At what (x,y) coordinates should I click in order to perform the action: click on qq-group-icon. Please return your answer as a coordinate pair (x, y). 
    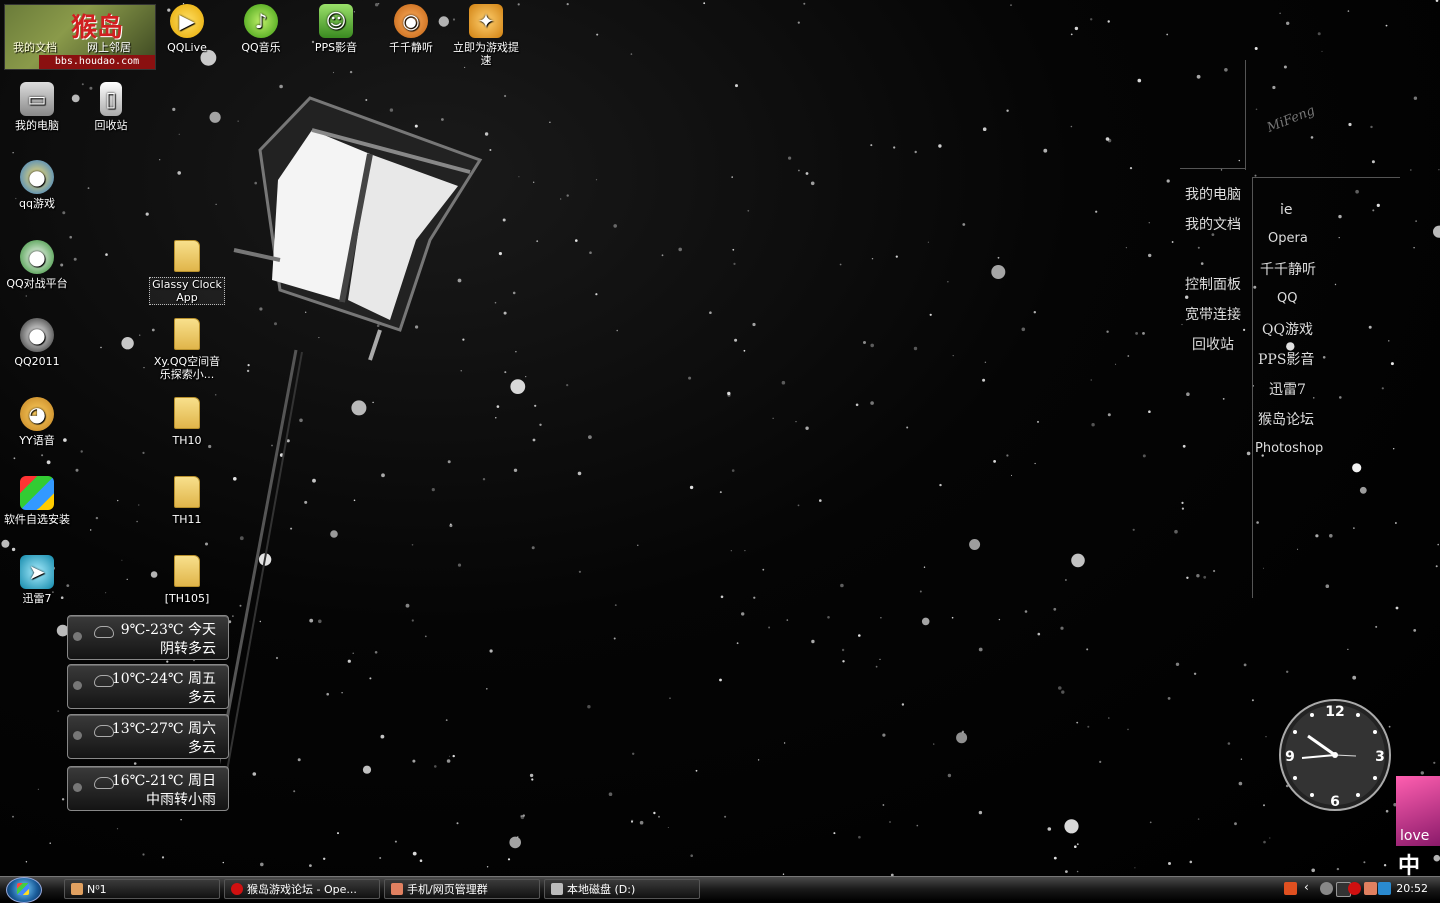
    Looking at the image, I should click on (397, 889).